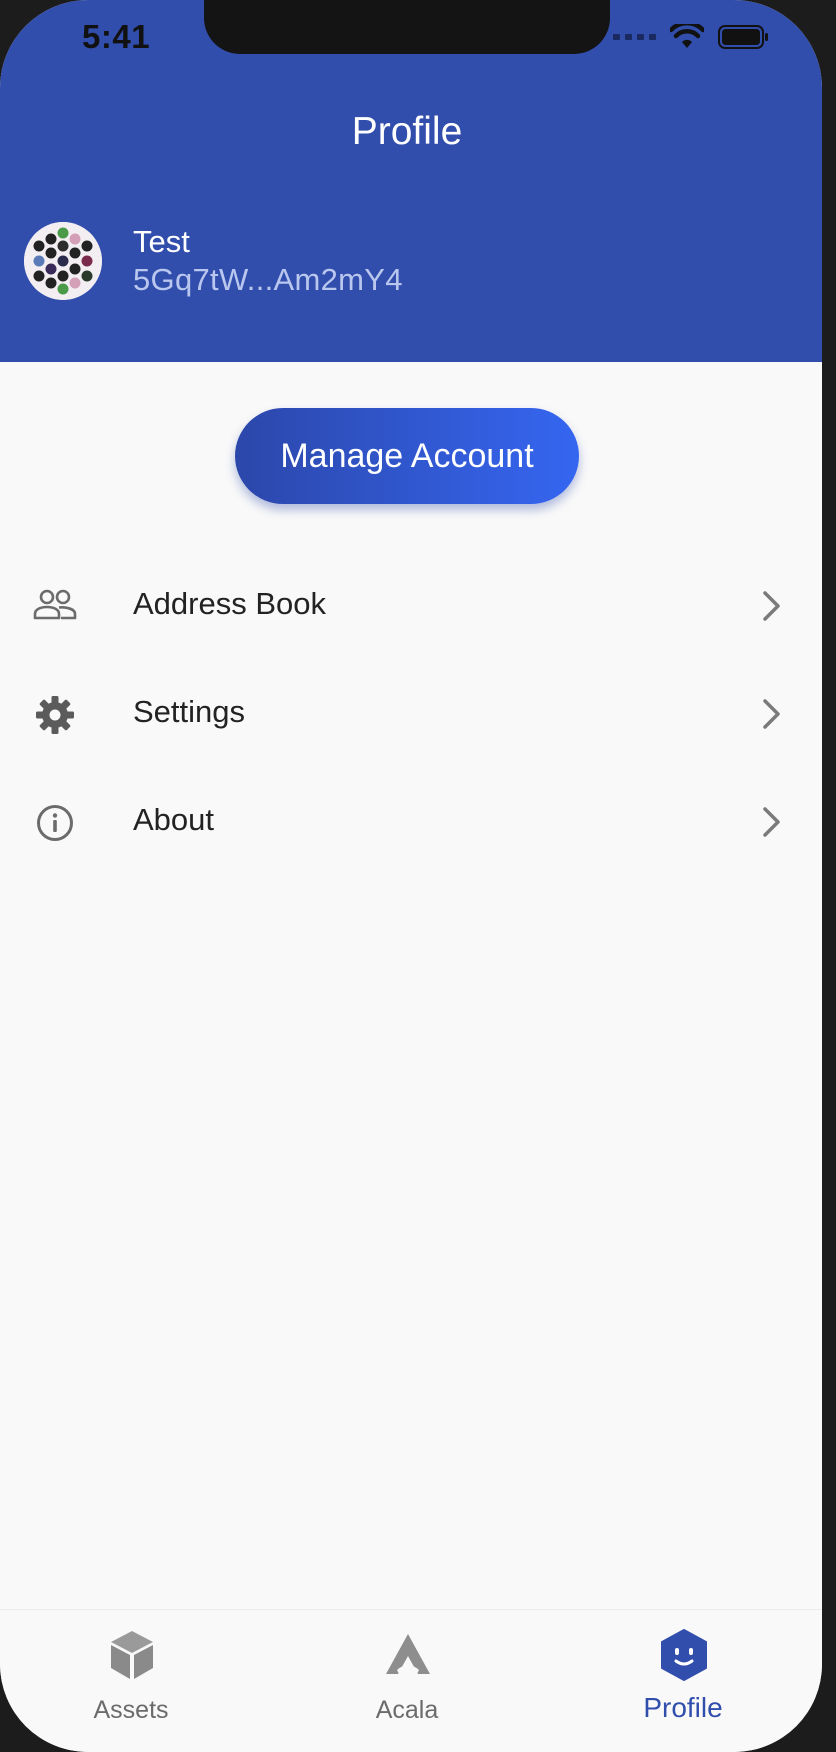 The width and height of the screenshot is (836, 1752). Describe the element at coordinates (55, 715) in the screenshot. I see `gear-icon` at that location.